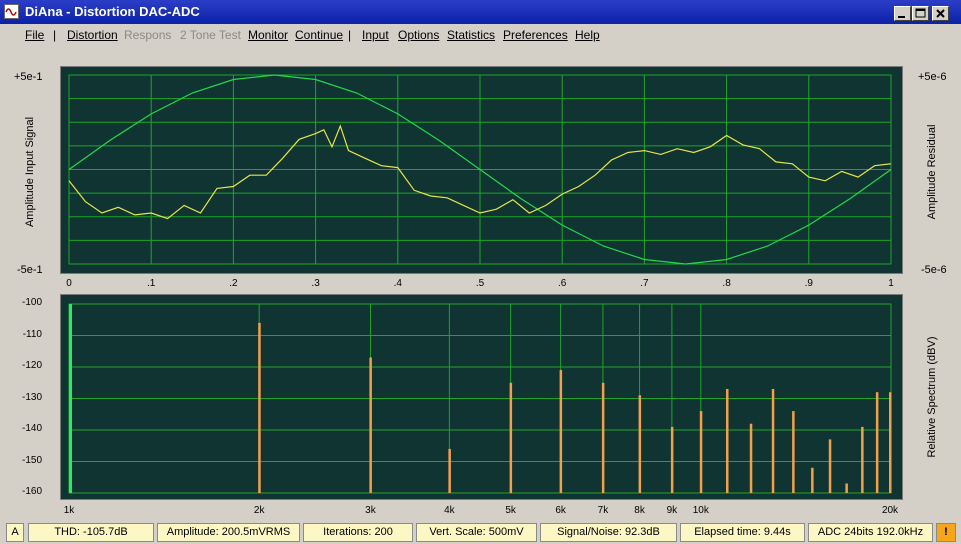 This screenshot has height=544, width=961. What do you see at coordinates (932, 77) in the screenshot?
I see `upper-right-max-label: +5e-6` at bounding box center [932, 77].